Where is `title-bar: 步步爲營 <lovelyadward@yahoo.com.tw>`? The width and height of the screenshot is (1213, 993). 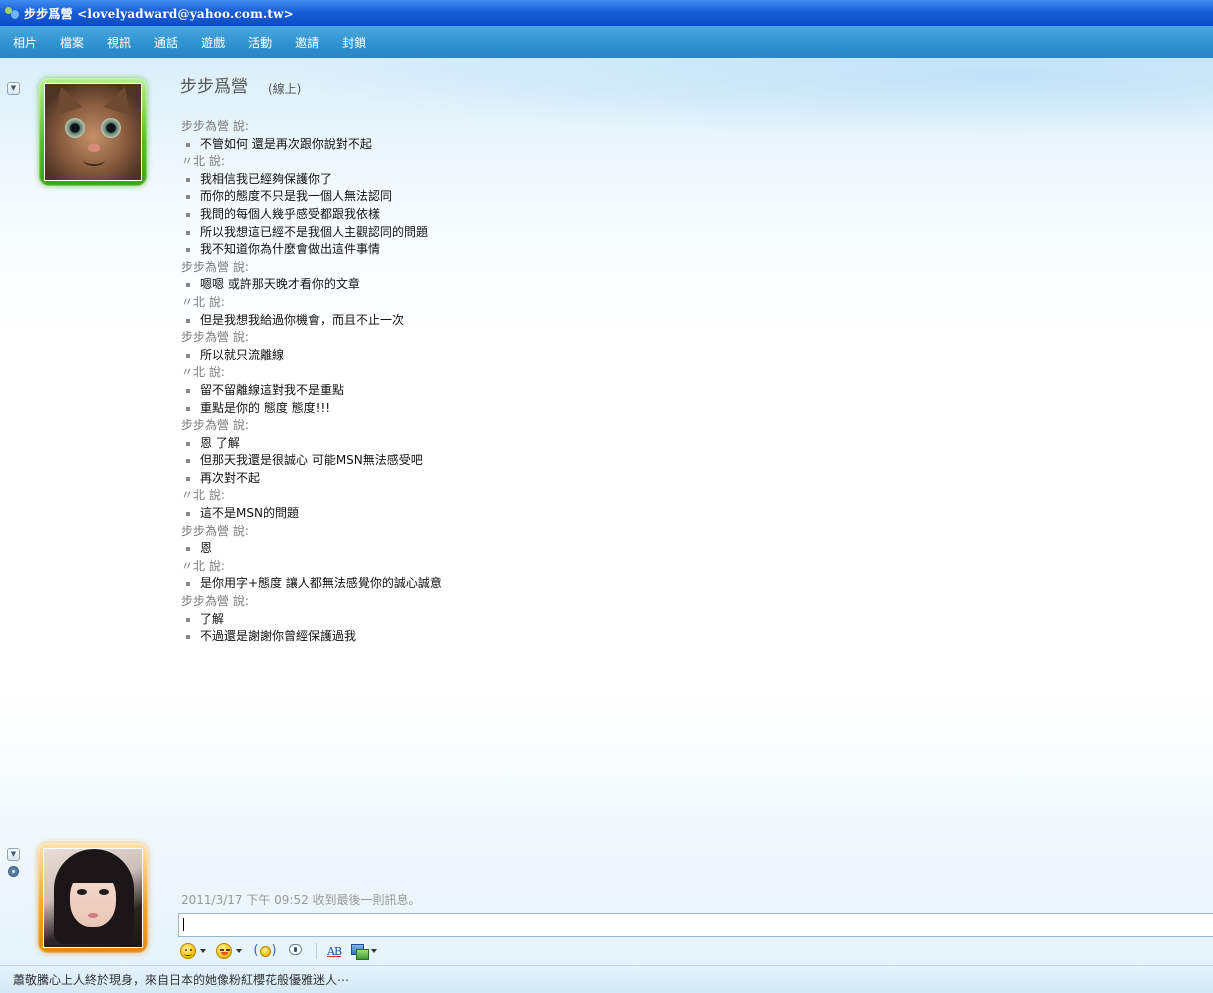 title-bar: 步步爲營 <lovelyadward@yahoo.com.tw> is located at coordinates (606, 13).